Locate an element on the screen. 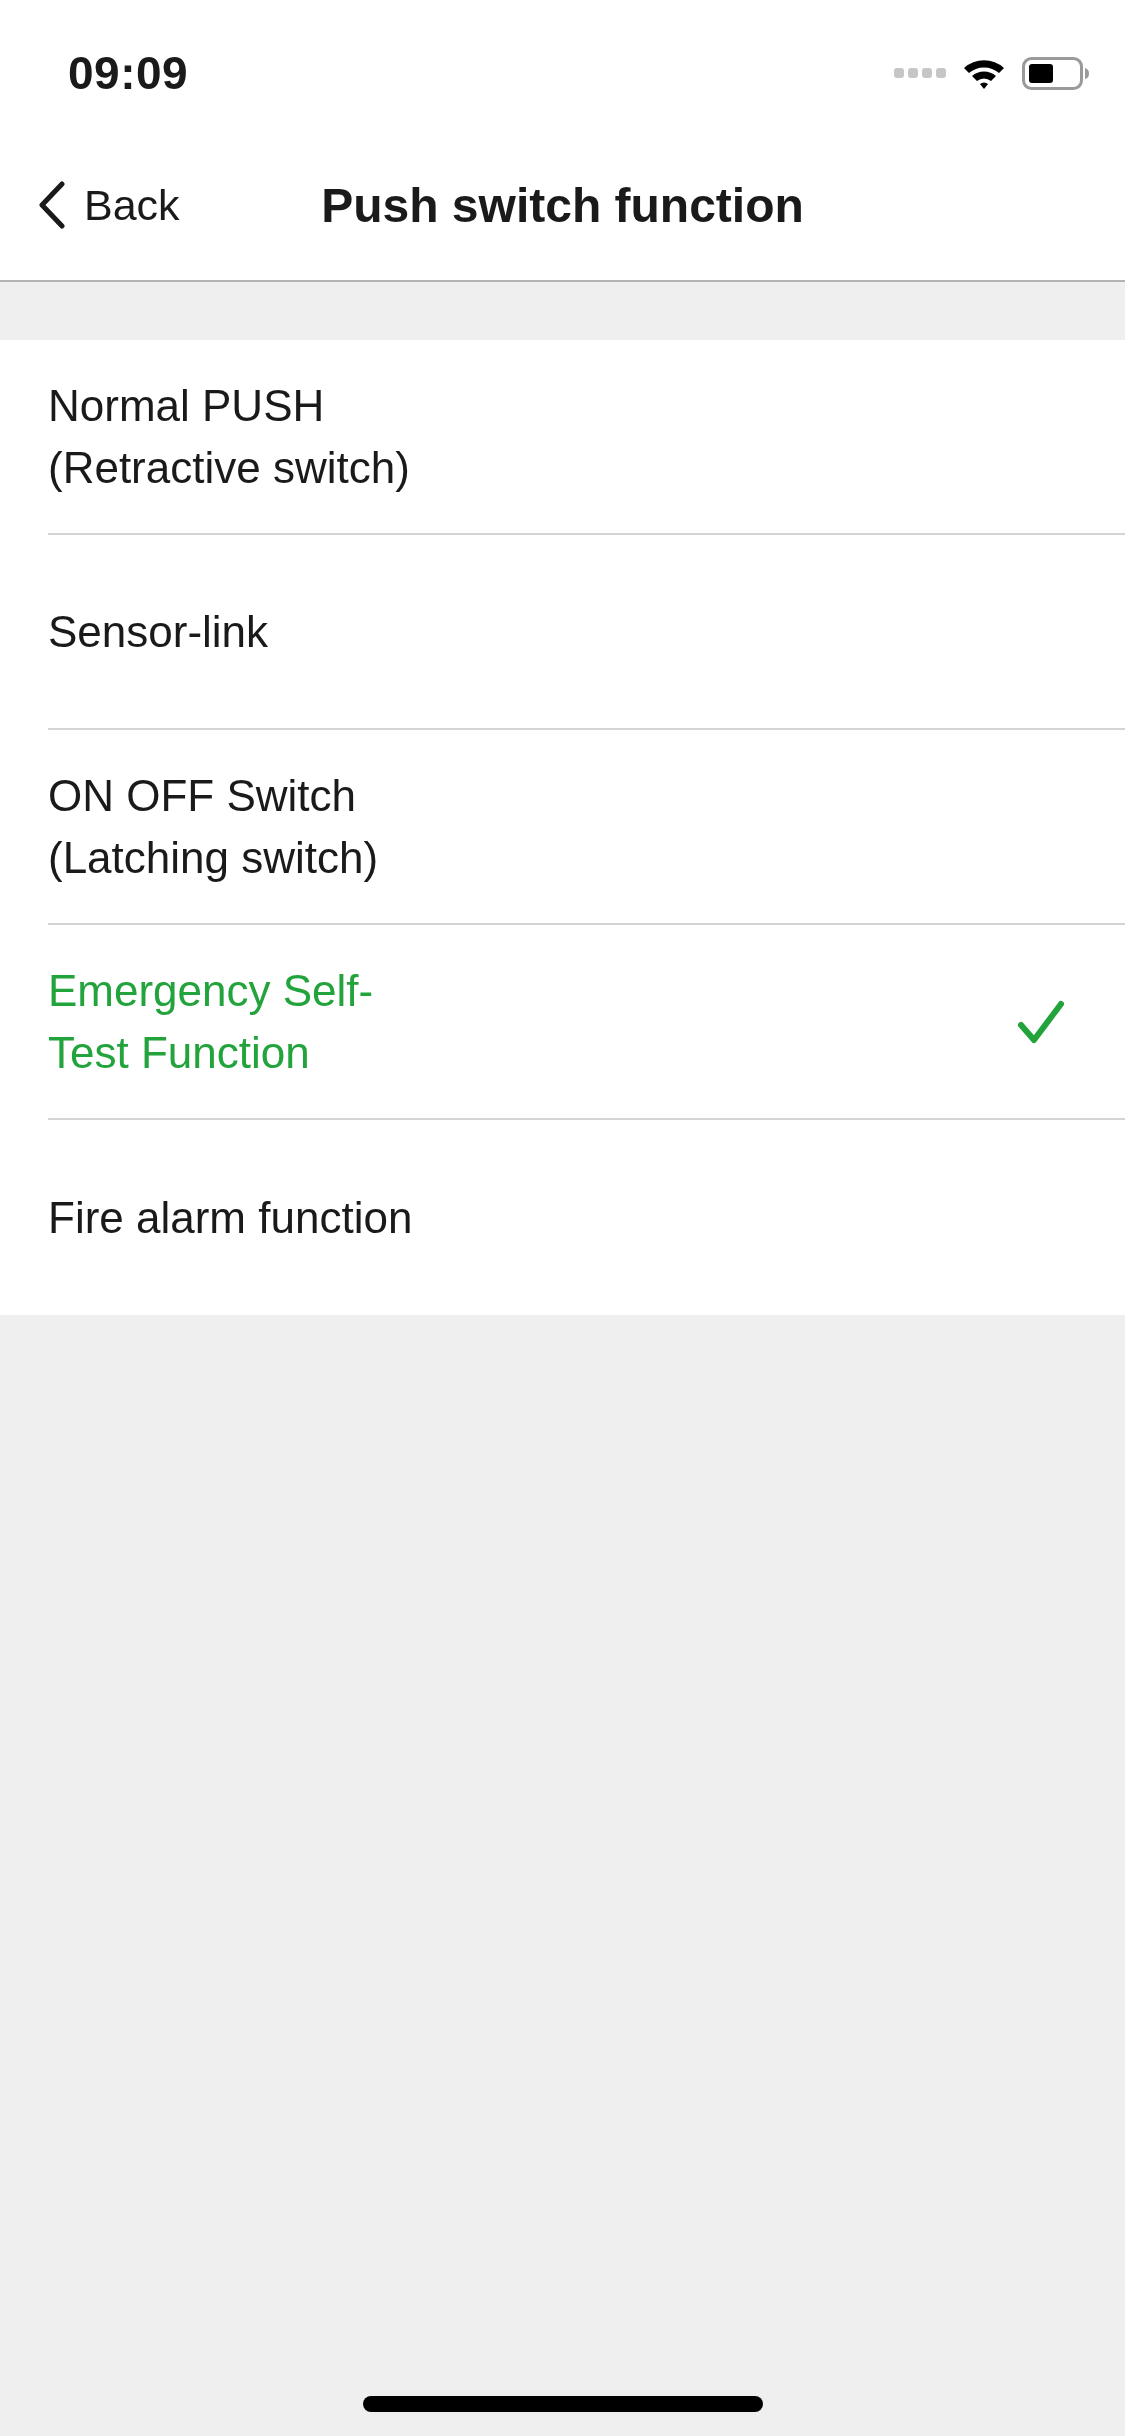 The width and height of the screenshot is (1125, 2436). option-item: Fire alarm function is located at coordinates (586, 1217).